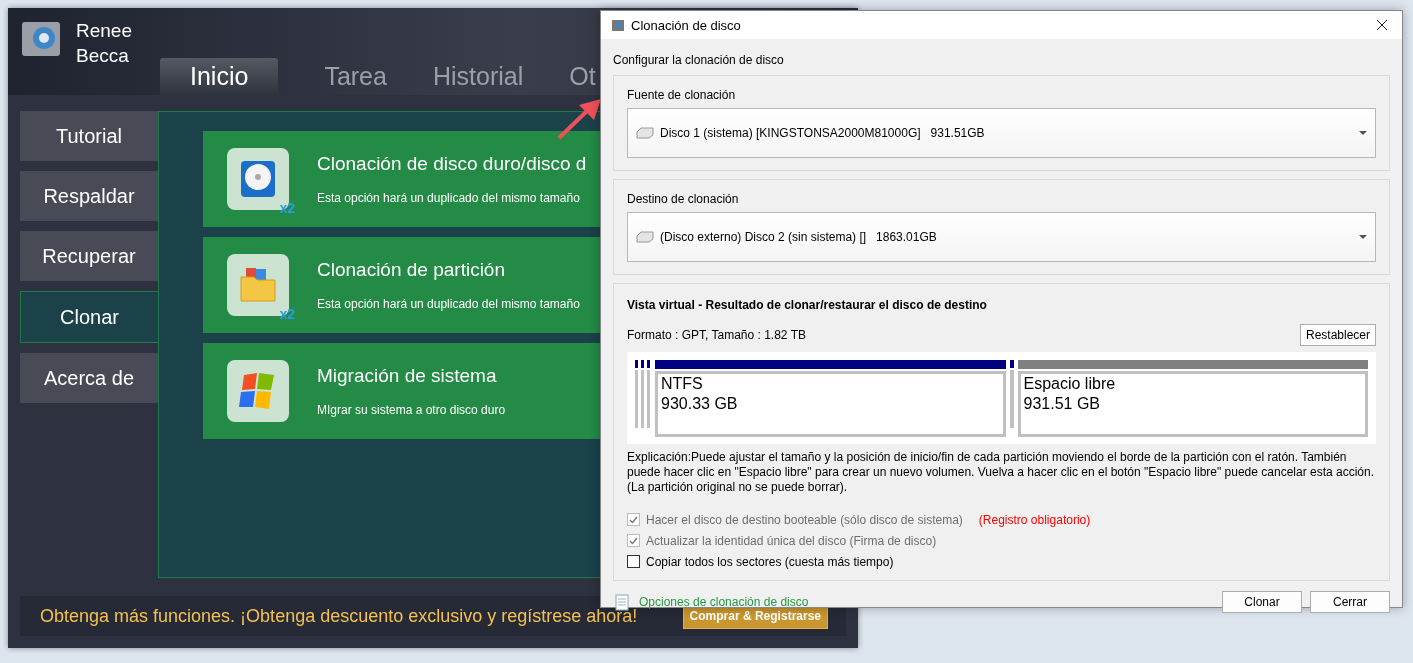 The height and width of the screenshot is (663, 1413). What do you see at coordinates (1034, 519) in the screenshot?
I see `required-note: (Registro obligatorio)` at bounding box center [1034, 519].